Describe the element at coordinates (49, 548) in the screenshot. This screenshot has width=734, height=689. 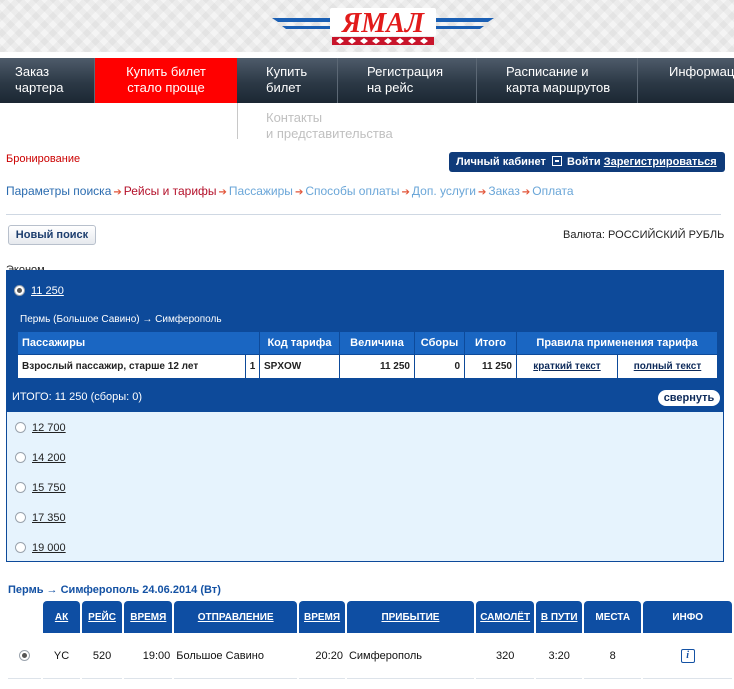
I see `fare-price: 19 000` at that location.